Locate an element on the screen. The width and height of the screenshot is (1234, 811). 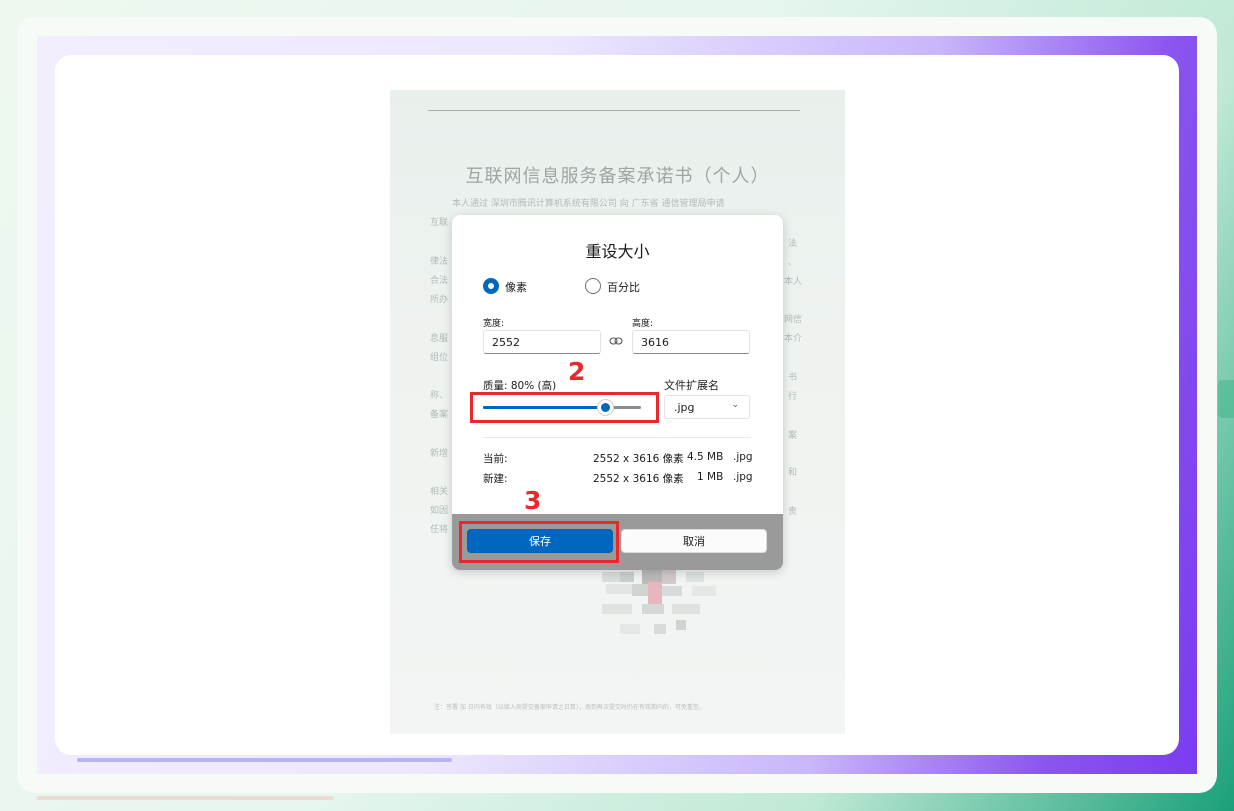
format-select-value: .jpg is located at coordinates (684, 407).